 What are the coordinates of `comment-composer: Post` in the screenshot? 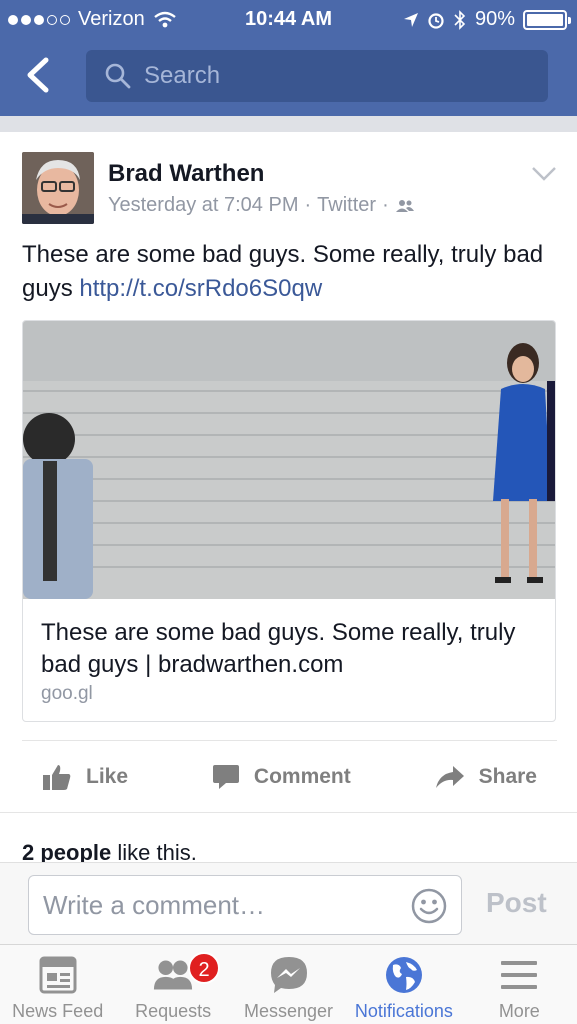 It's located at (288, 903).